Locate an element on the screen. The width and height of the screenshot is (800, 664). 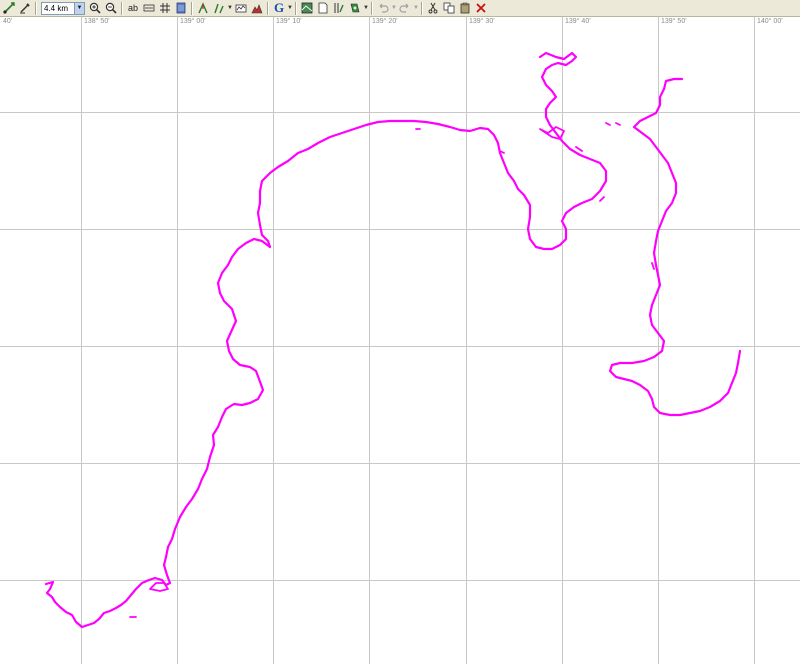
delete-icon is located at coordinates (481, 8).